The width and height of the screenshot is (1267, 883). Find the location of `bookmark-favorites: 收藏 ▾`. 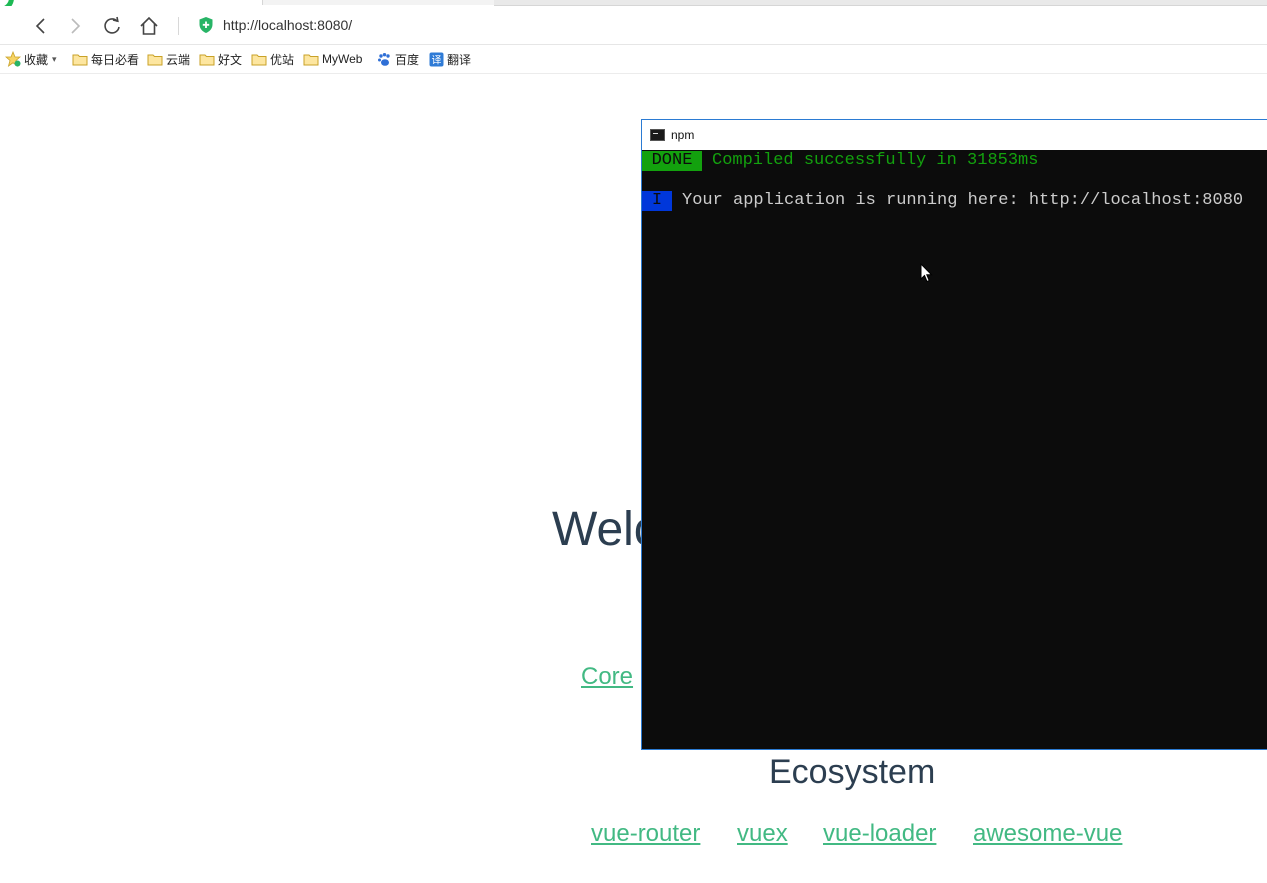

bookmark-favorites: 收藏 ▾ is located at coordinates (31, 59).